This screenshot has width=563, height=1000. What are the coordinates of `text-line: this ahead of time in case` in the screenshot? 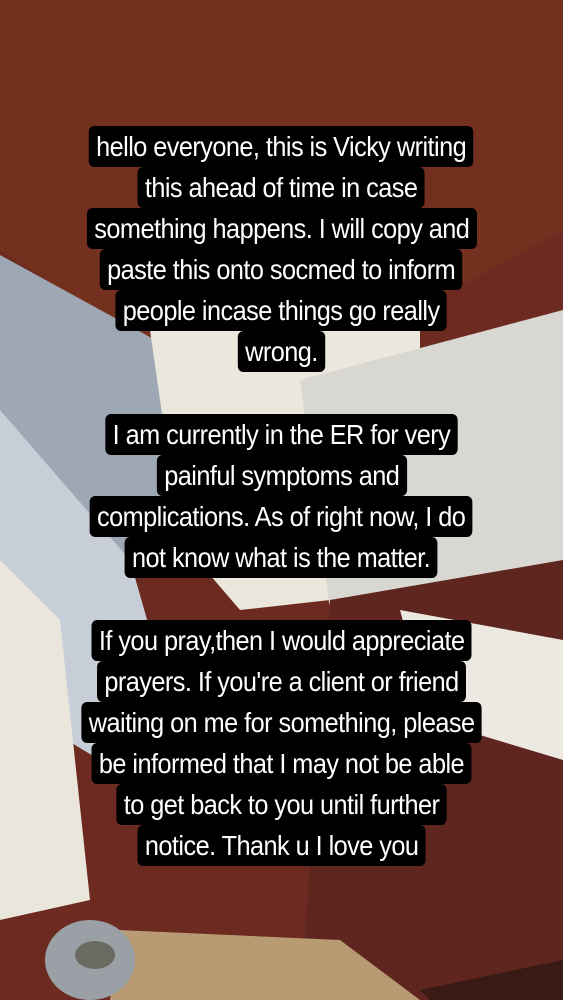 It's located at (281, 187).